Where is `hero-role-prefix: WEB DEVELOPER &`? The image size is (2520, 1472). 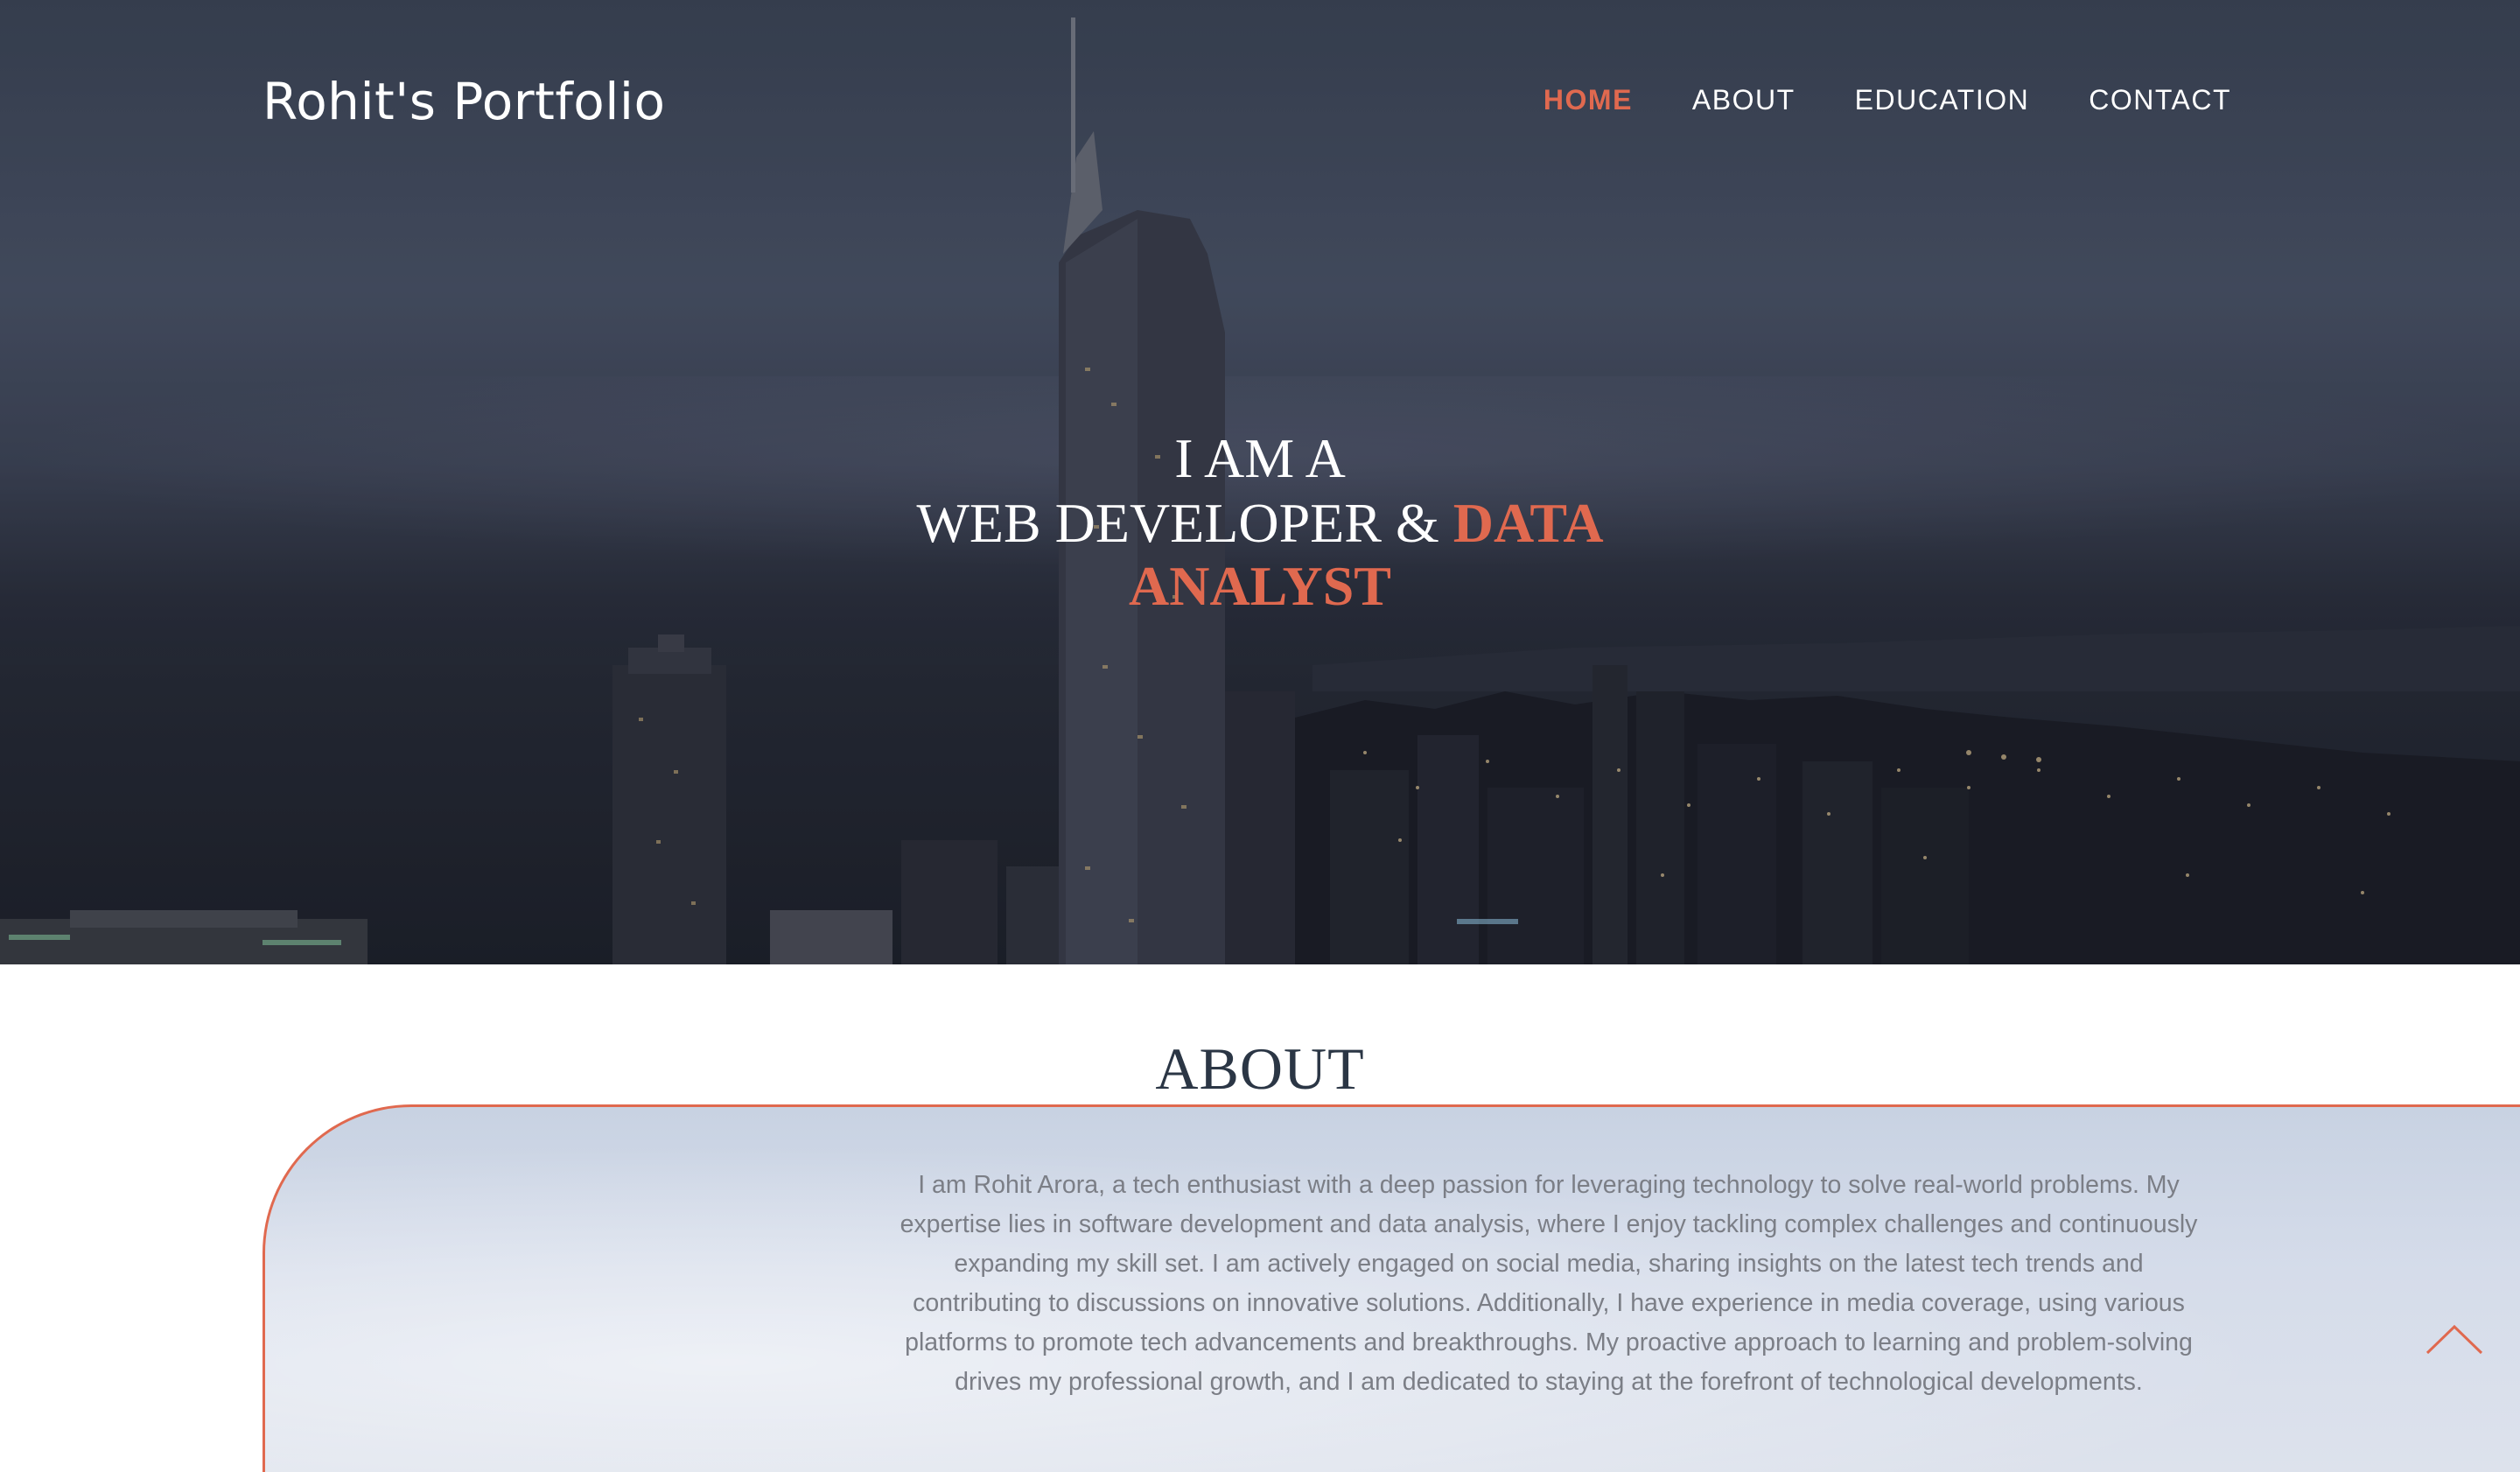 hero-role-prefix: WEB DEVELOPER & is located at coordinates (1184, 523).